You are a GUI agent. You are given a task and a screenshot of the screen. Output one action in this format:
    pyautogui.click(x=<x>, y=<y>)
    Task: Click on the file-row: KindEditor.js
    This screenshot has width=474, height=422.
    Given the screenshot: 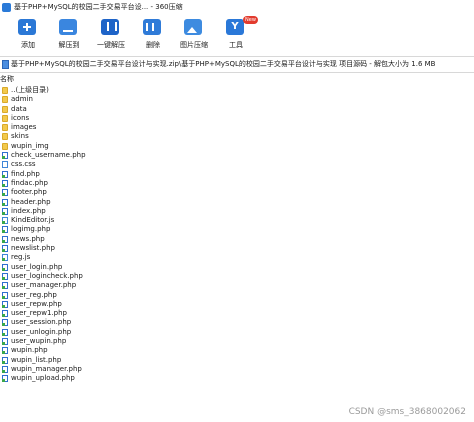 What is the action you would take?
    pyautogui.click(x=237, y=220)
    